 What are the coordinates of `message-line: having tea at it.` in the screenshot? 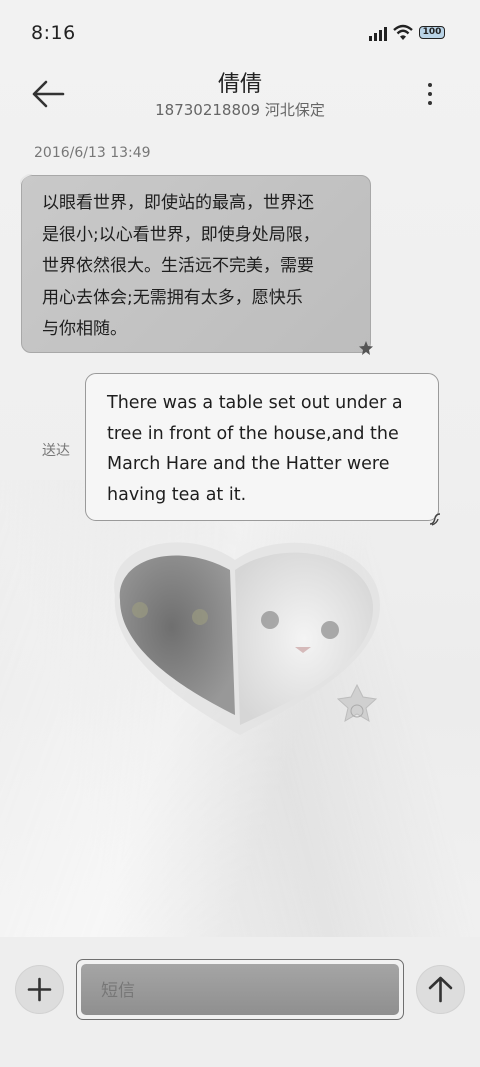 It's located at (177, 494).